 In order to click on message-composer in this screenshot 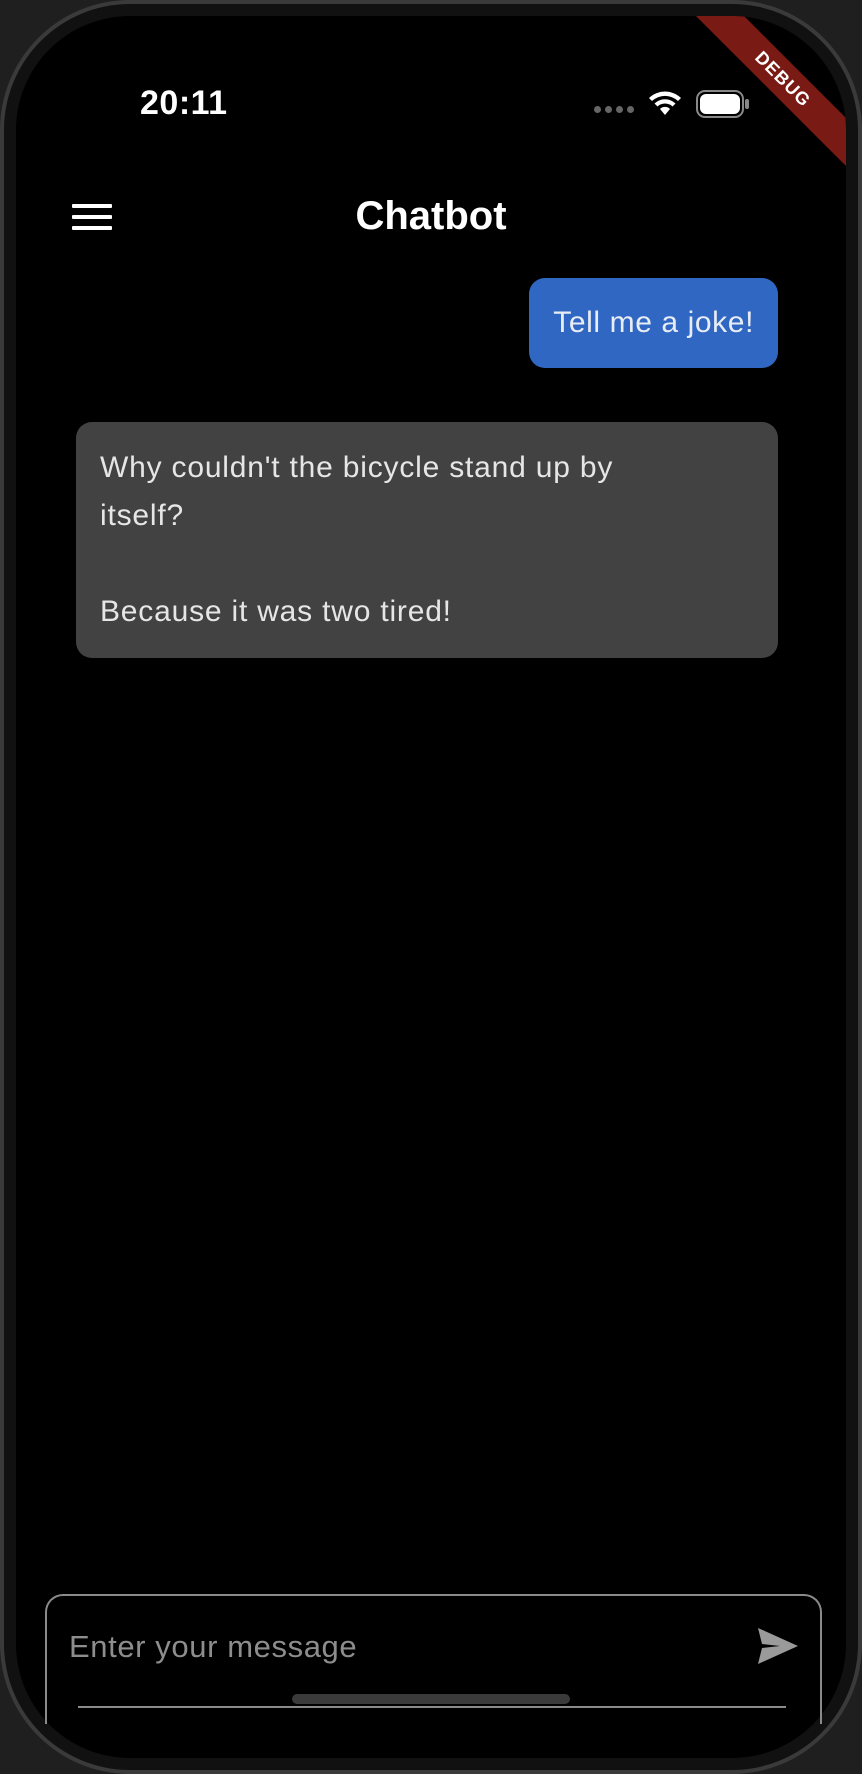, I will do `click(433, 1659)`.